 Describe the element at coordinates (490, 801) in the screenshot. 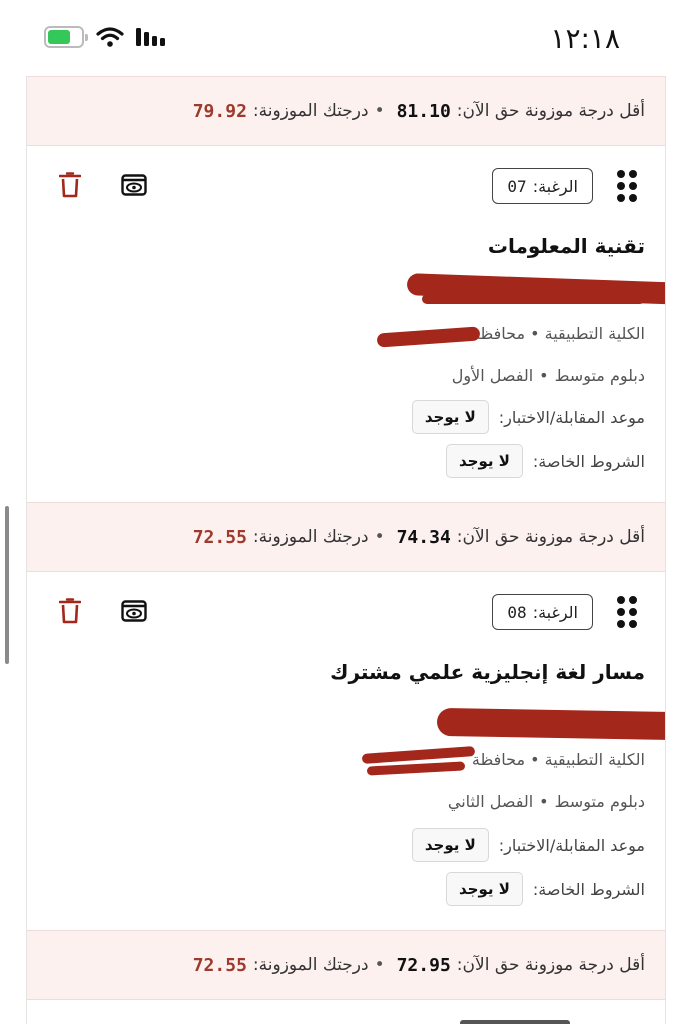

I see `semester: الفصل الثاني` at that location.